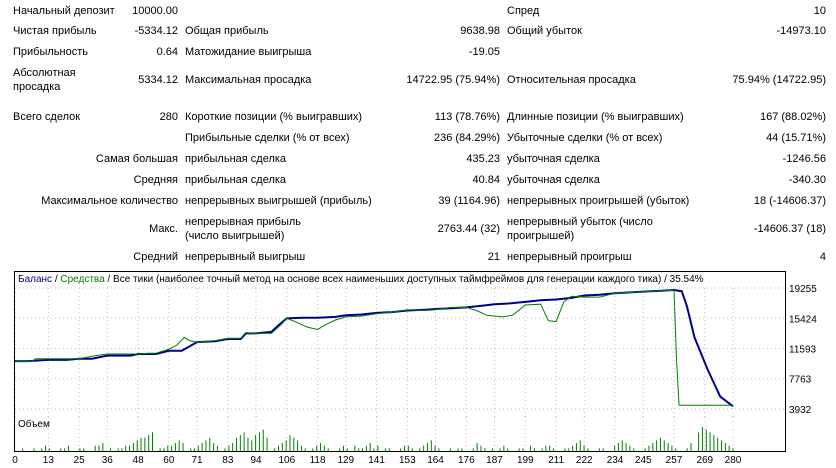 The image size is (836, 468). I want to click on x-tick-label: 211, so click(556, 460).